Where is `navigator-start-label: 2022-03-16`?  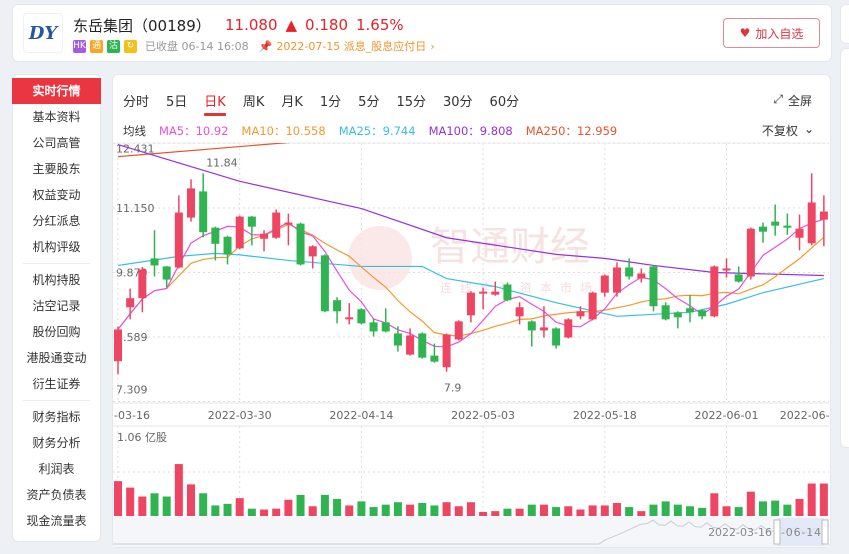
navigator-start-label: 2022-03-16 is located at coordinates (740, 532).